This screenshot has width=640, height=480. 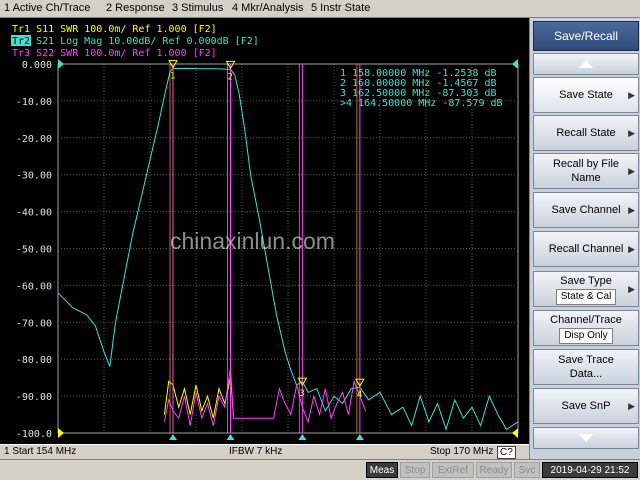 I want to click on save-channel-button: Save Channel ▶, so click(x=586, y=210).